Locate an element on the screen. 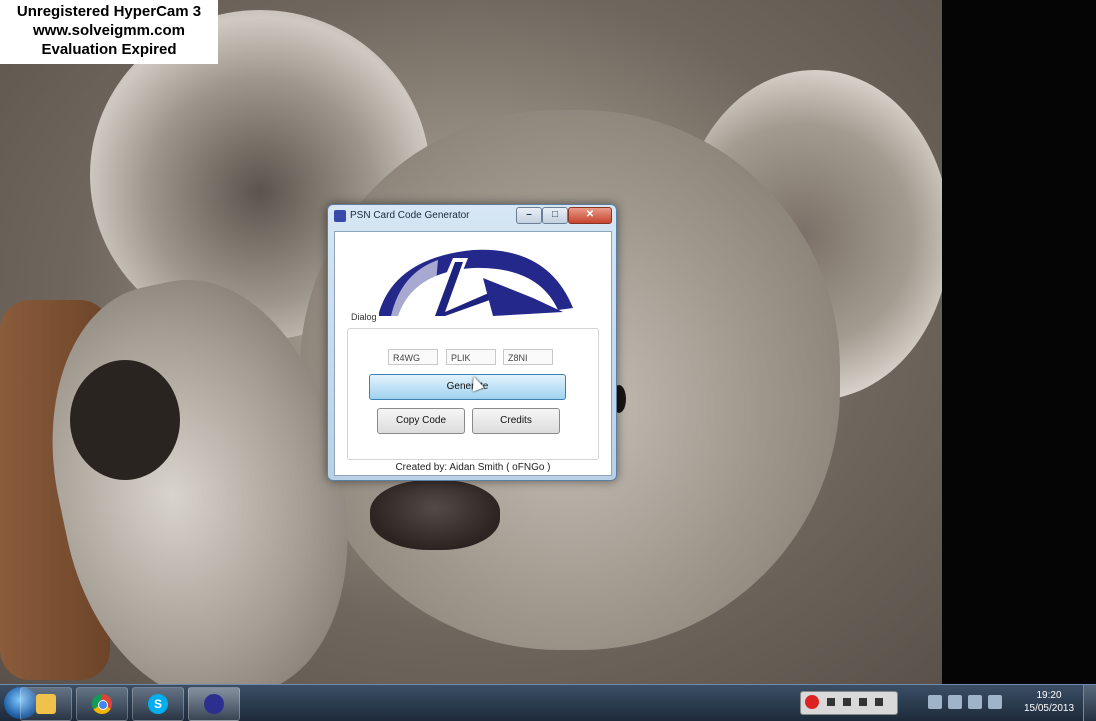 The width and height of the screenshot is (1096, 721). code-field-2: PLIK is located at coordinates (471, 357).